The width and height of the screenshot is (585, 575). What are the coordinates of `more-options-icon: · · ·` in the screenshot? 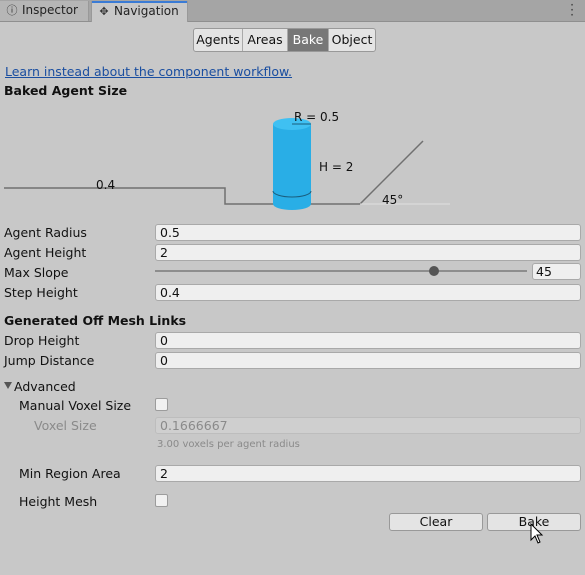 It's located at (572, 10).